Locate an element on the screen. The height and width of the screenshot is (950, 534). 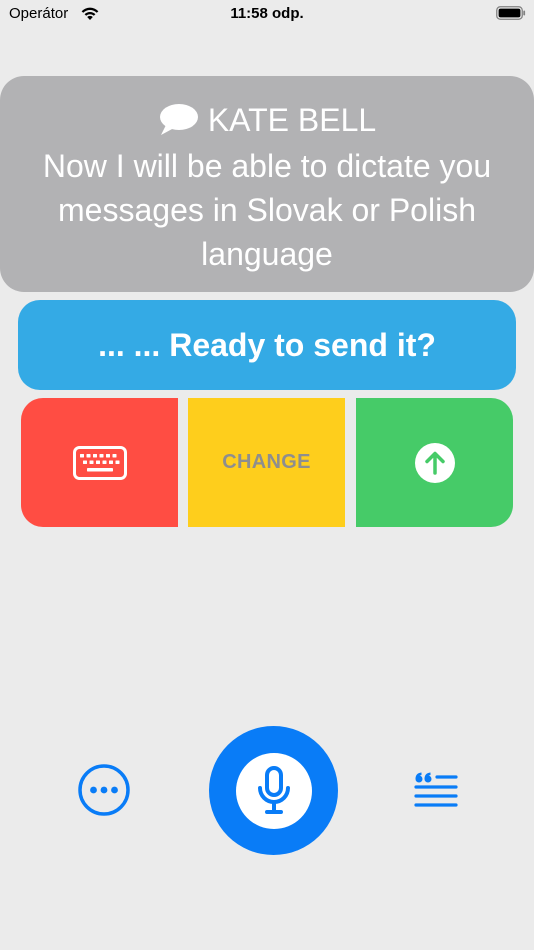
sender-row: KATE BELL is located at coordinates (267, 120).